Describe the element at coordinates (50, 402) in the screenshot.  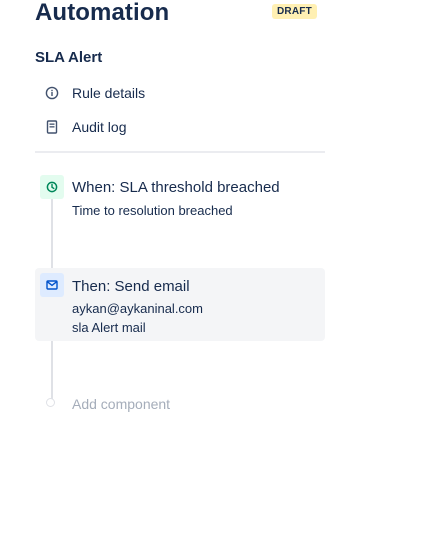
I see `add-component-dot` at that location.